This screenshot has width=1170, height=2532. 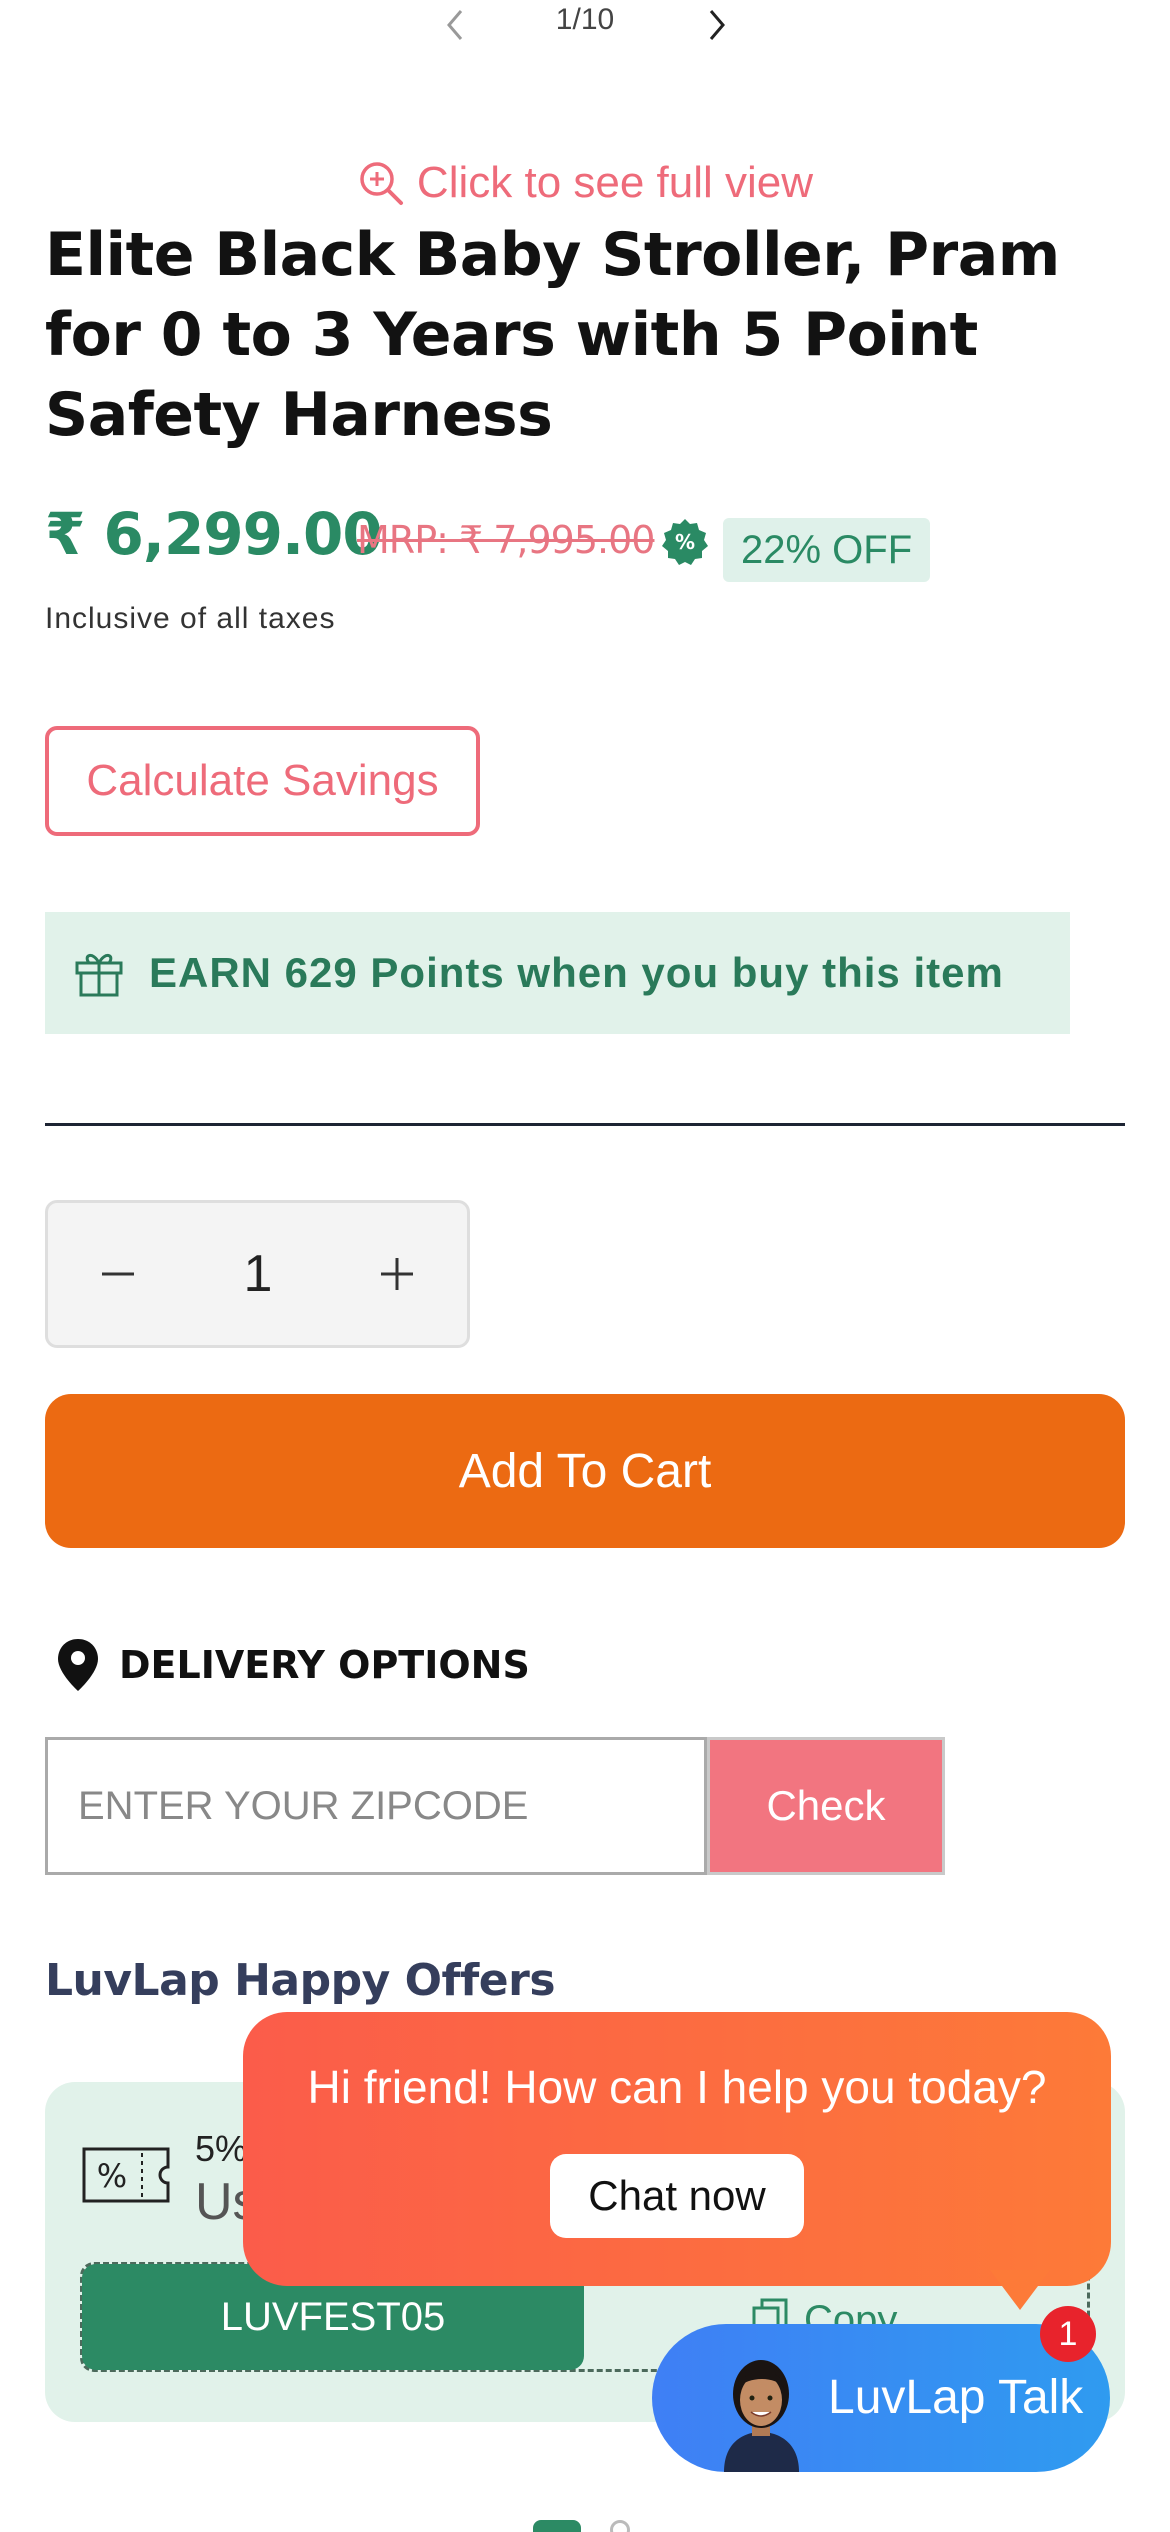 I want to click on pager-prev-button, so click(x=455, y=25).